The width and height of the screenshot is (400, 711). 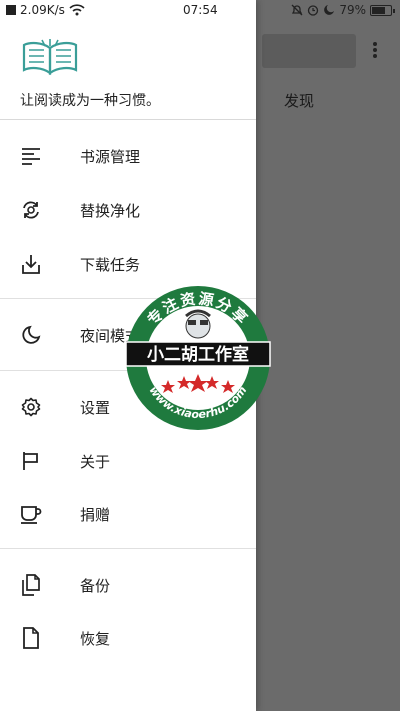 What do you see at coordinates (329, 10) in the screenshot?
I see `moon-status-icon` at bounding box center [329, 10].